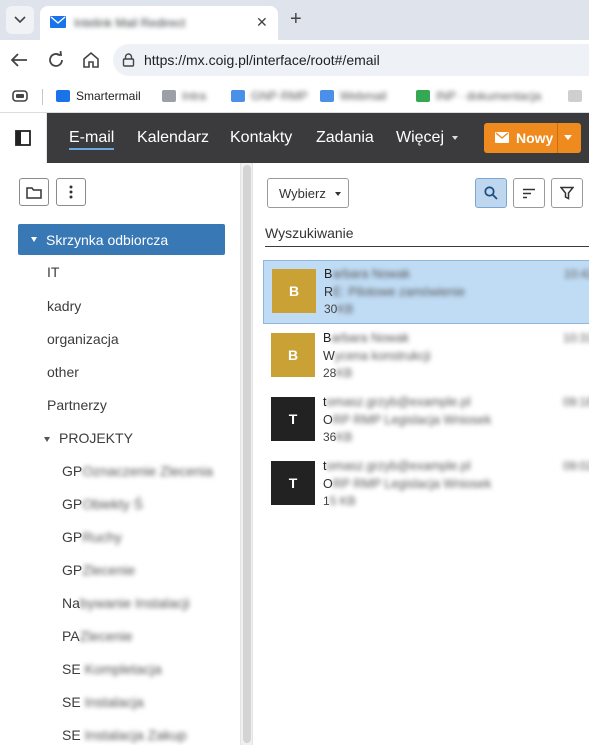 The height and width of the screenshot is (745, 589). I want to click on folder-label: Skrzynka odbiorcza, so click(107, 240).